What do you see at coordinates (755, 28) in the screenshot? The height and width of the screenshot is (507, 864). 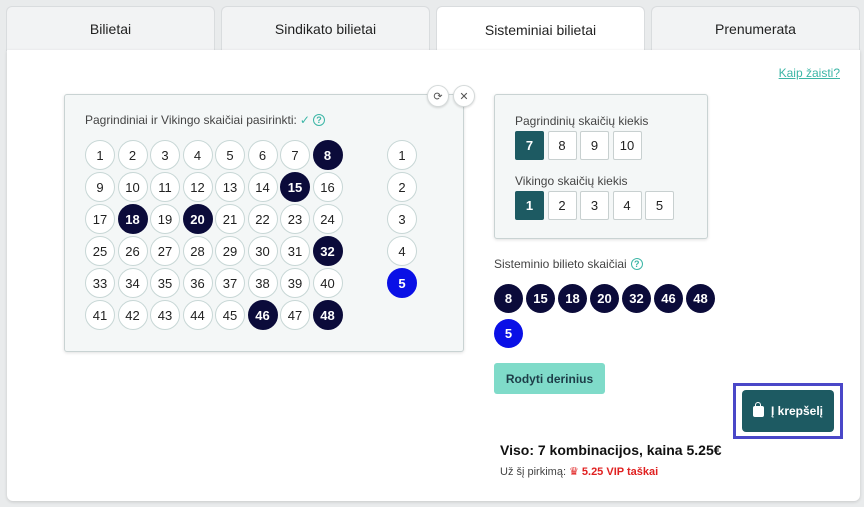 I see `tab-prenumerata: Prenumerata` at bounding box center [755, 28].